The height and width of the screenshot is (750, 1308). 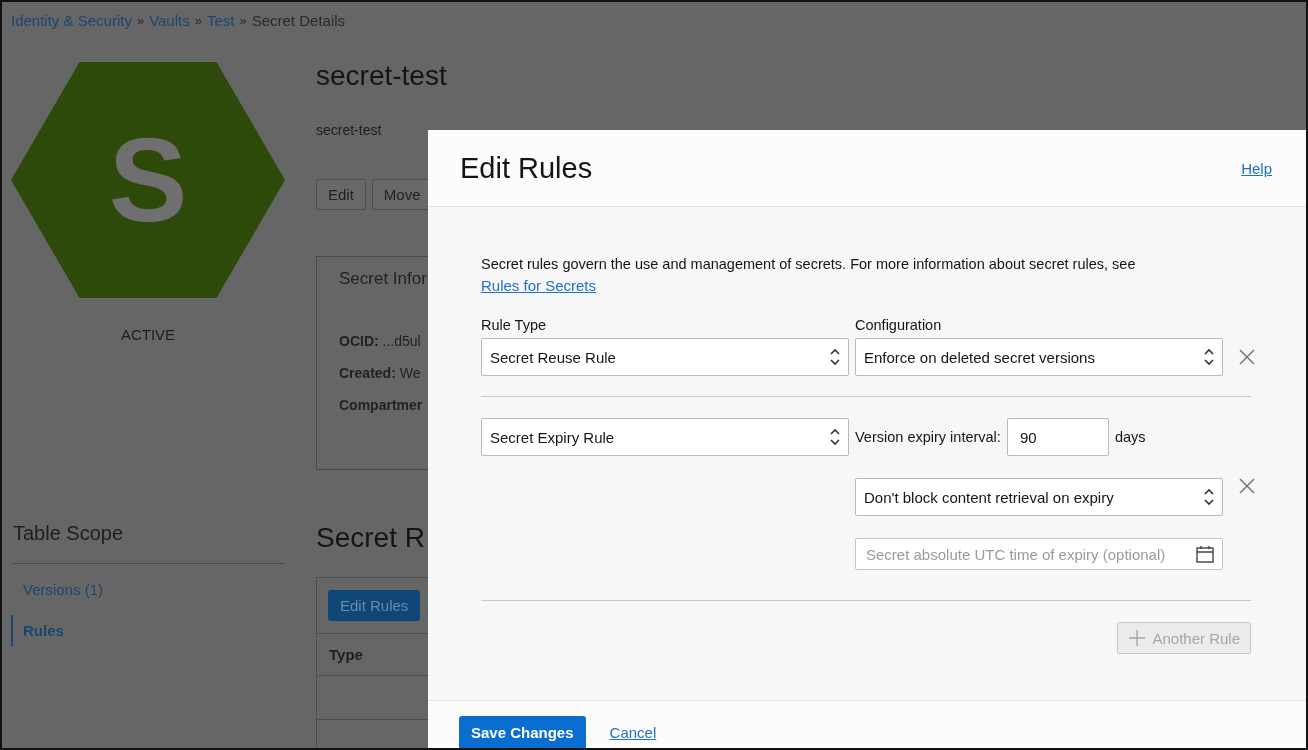 I want to click on rules-link: Rules for Secrets, so click(x=539, y=285).